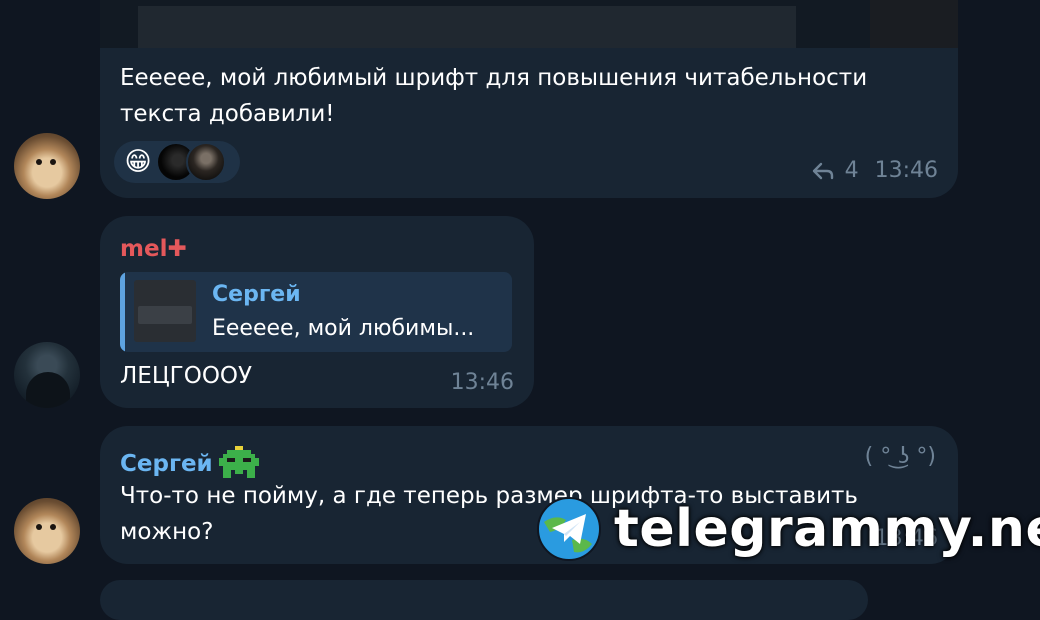 The height and width of the screenshot is (620, 1040). What do you see at coordinates (569, 529) in the screenshot?
I see `telegram-globe-icon` at bounding box center [569, 529].